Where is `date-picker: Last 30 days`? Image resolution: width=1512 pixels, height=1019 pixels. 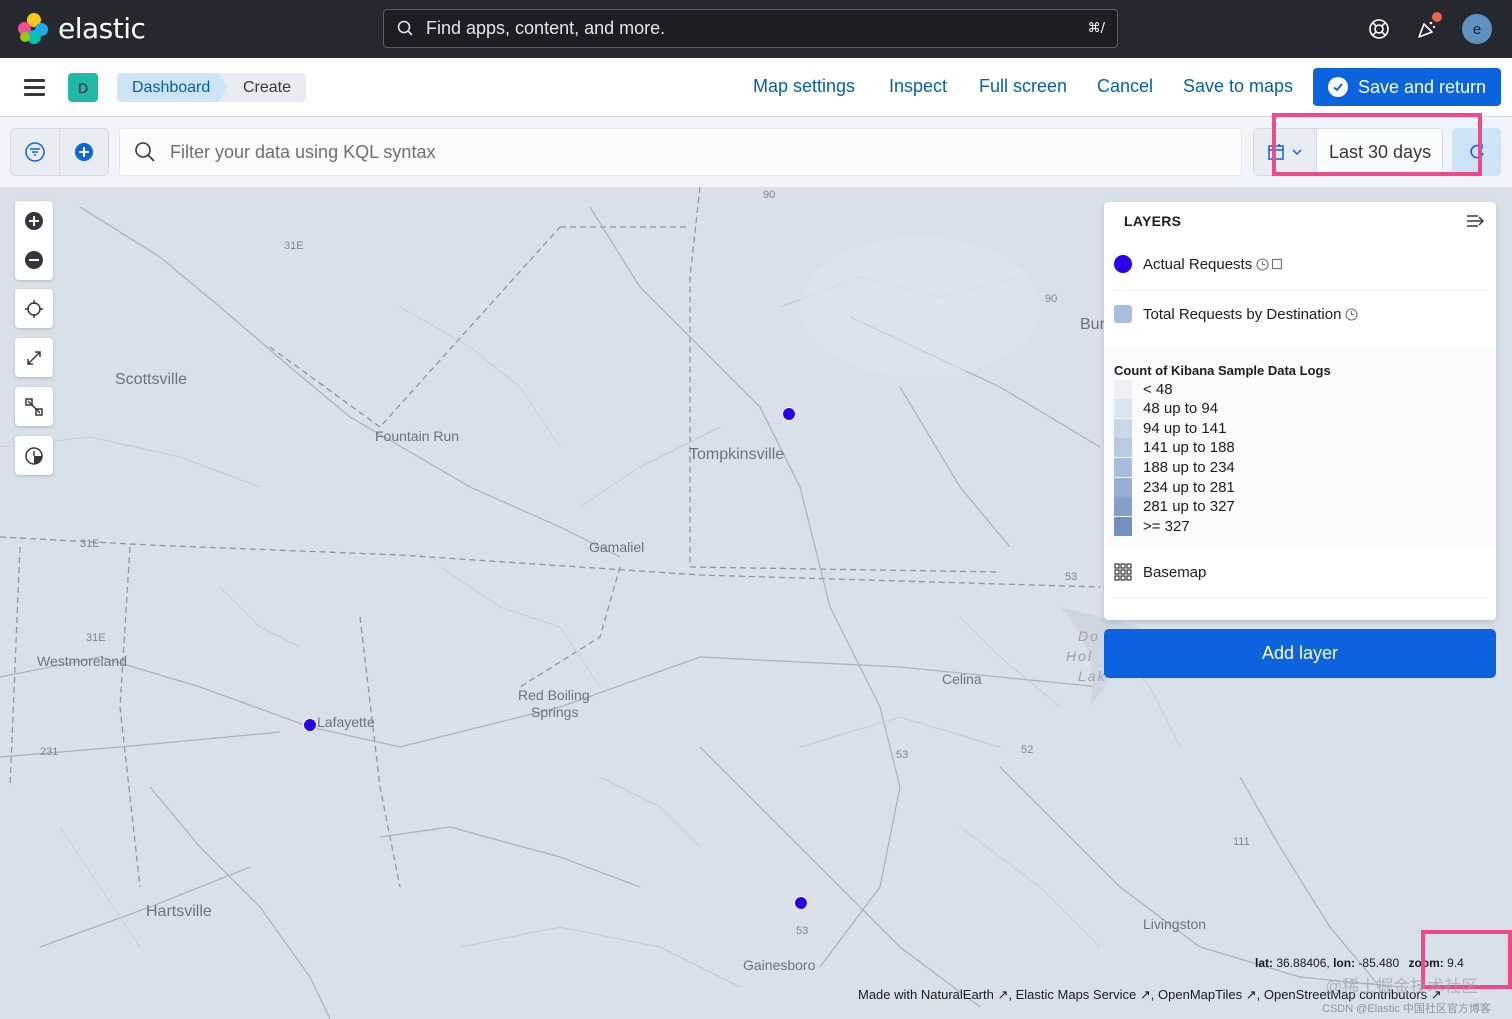
date-picker: Last 30 days is located at coordinates (1348, 152).